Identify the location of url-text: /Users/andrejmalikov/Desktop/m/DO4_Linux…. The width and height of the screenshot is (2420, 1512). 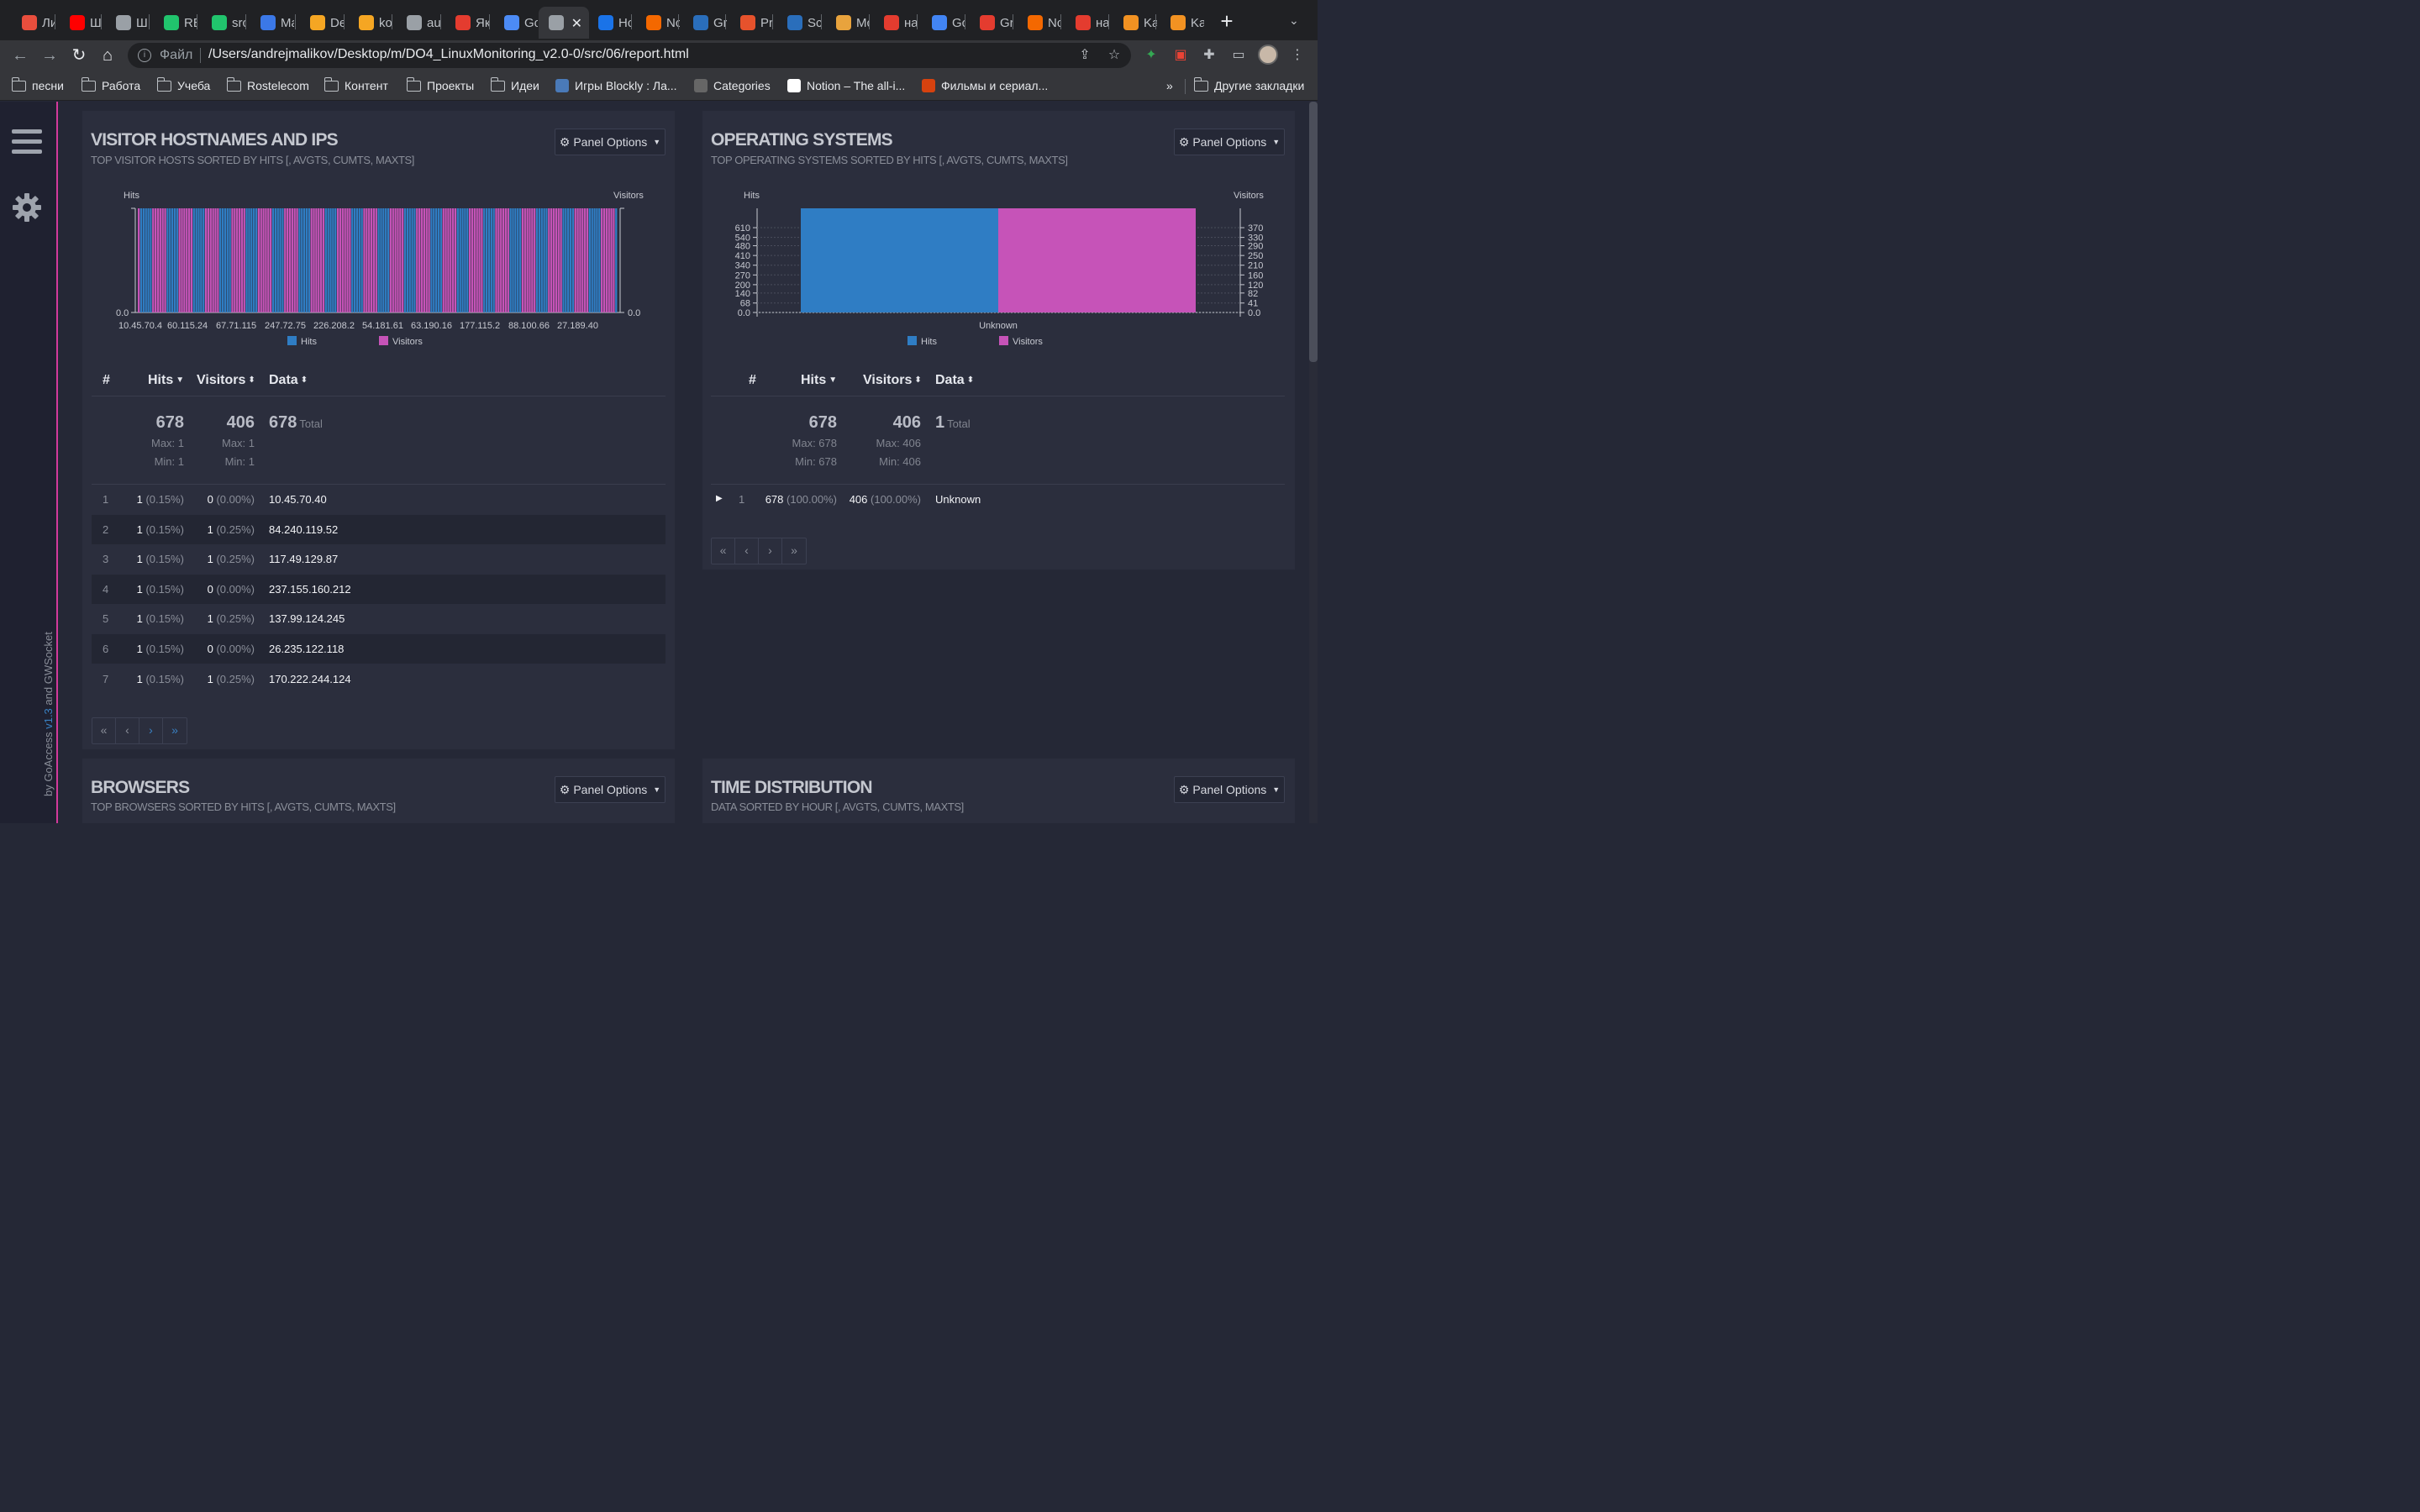
(449, 54).